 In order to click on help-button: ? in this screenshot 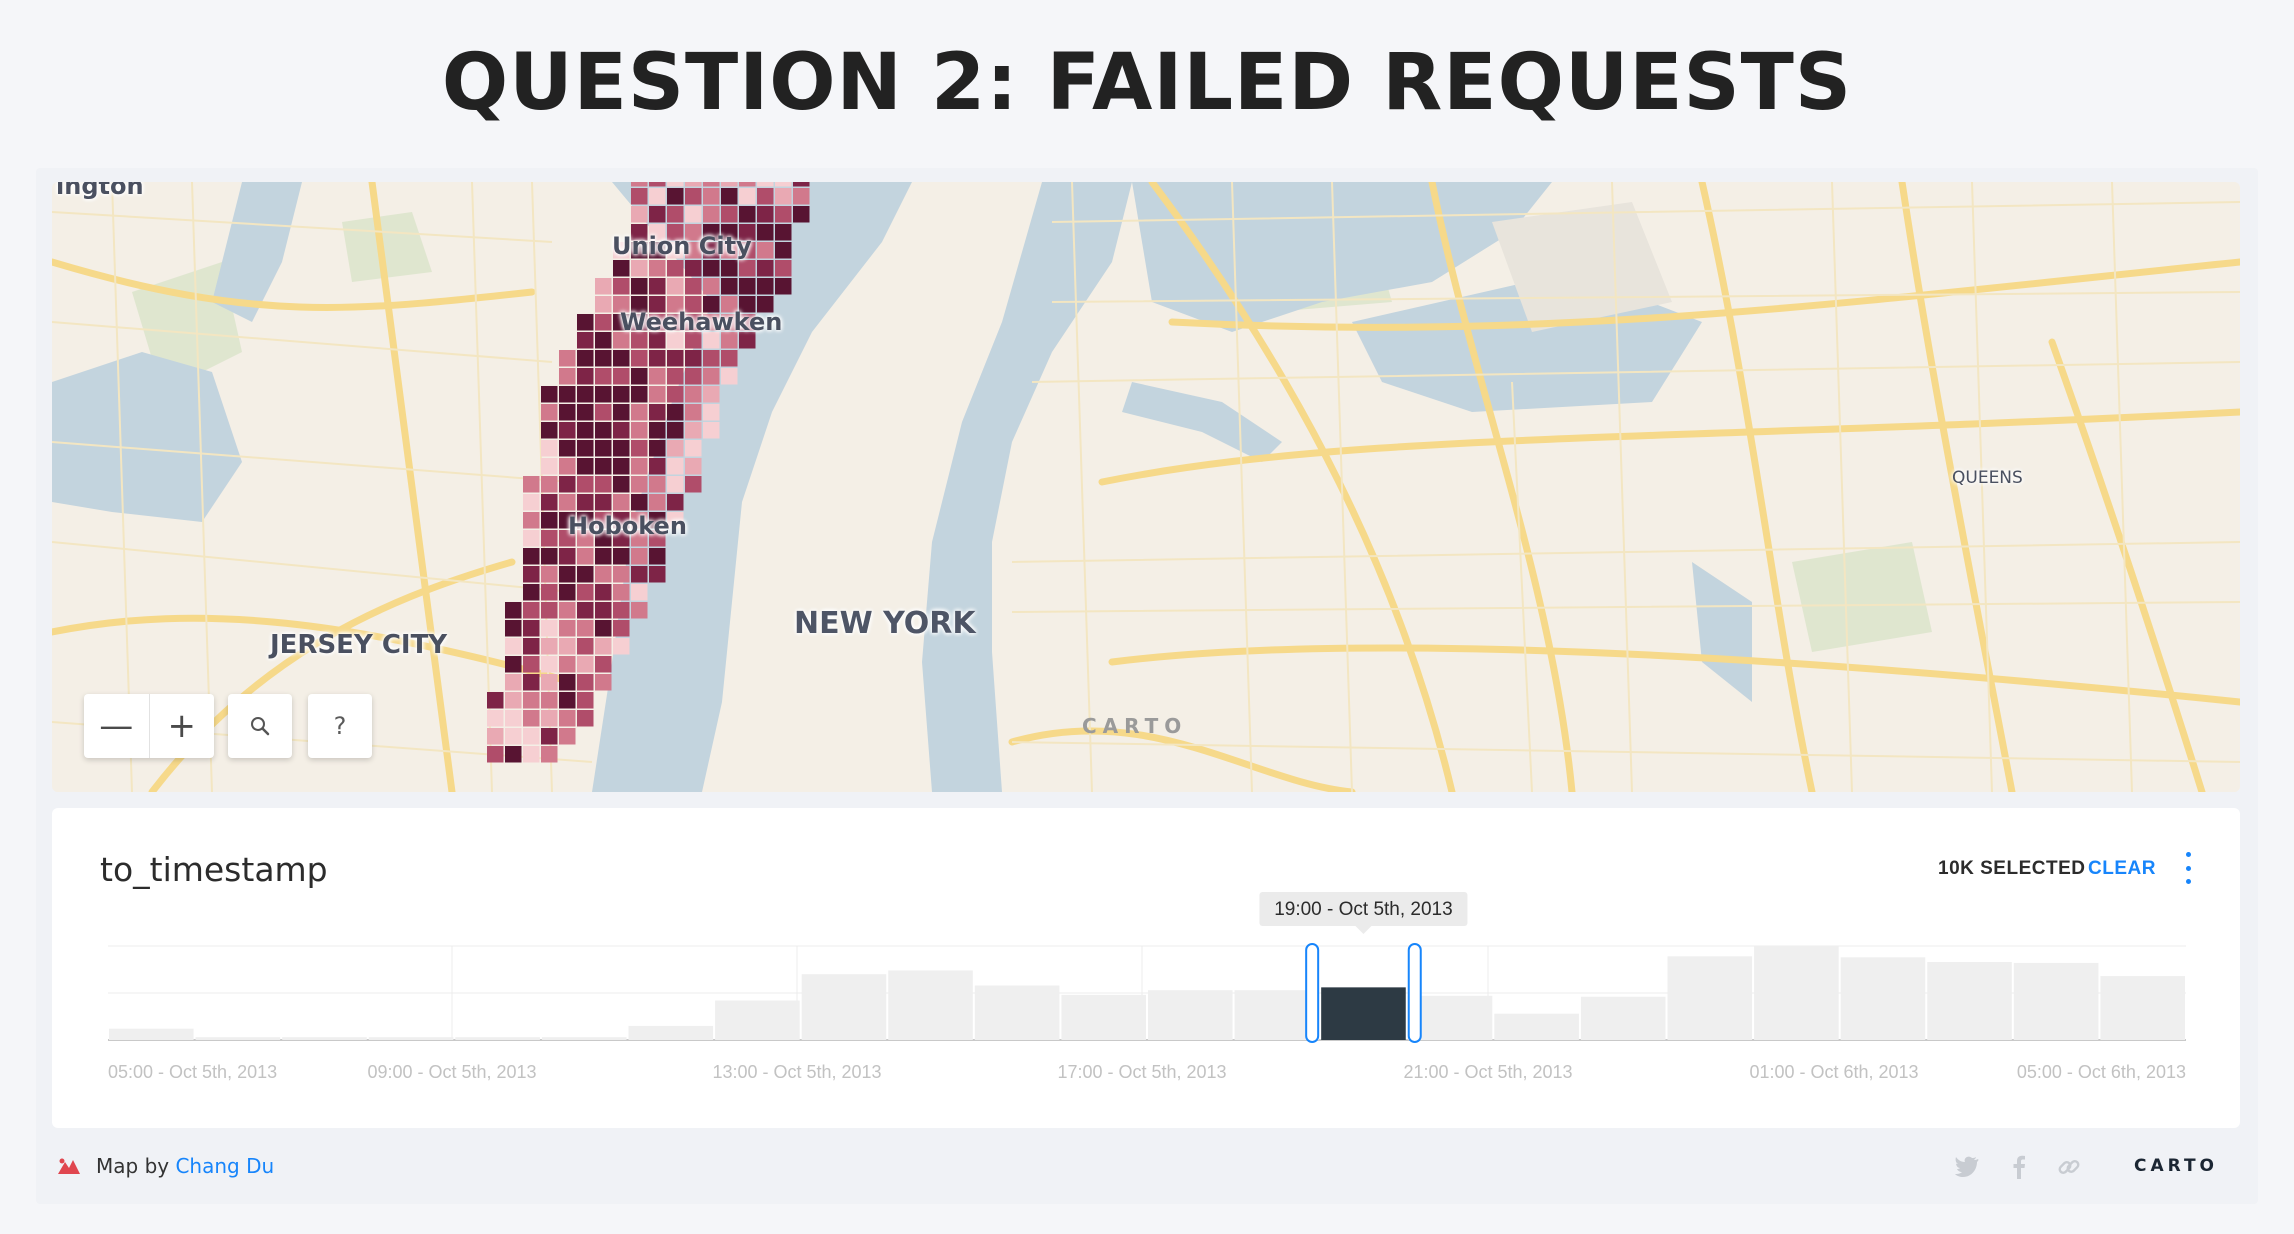, I will do `click(340, 726)`.